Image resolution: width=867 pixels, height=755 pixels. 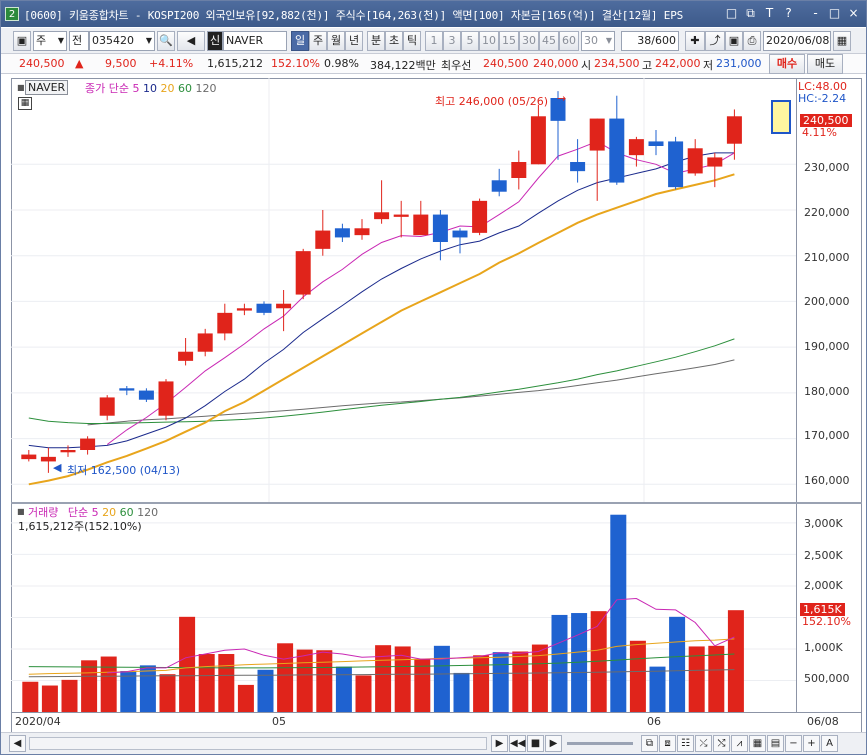 I want to click on search-icon: 🔍, so click(x=166, y=41).